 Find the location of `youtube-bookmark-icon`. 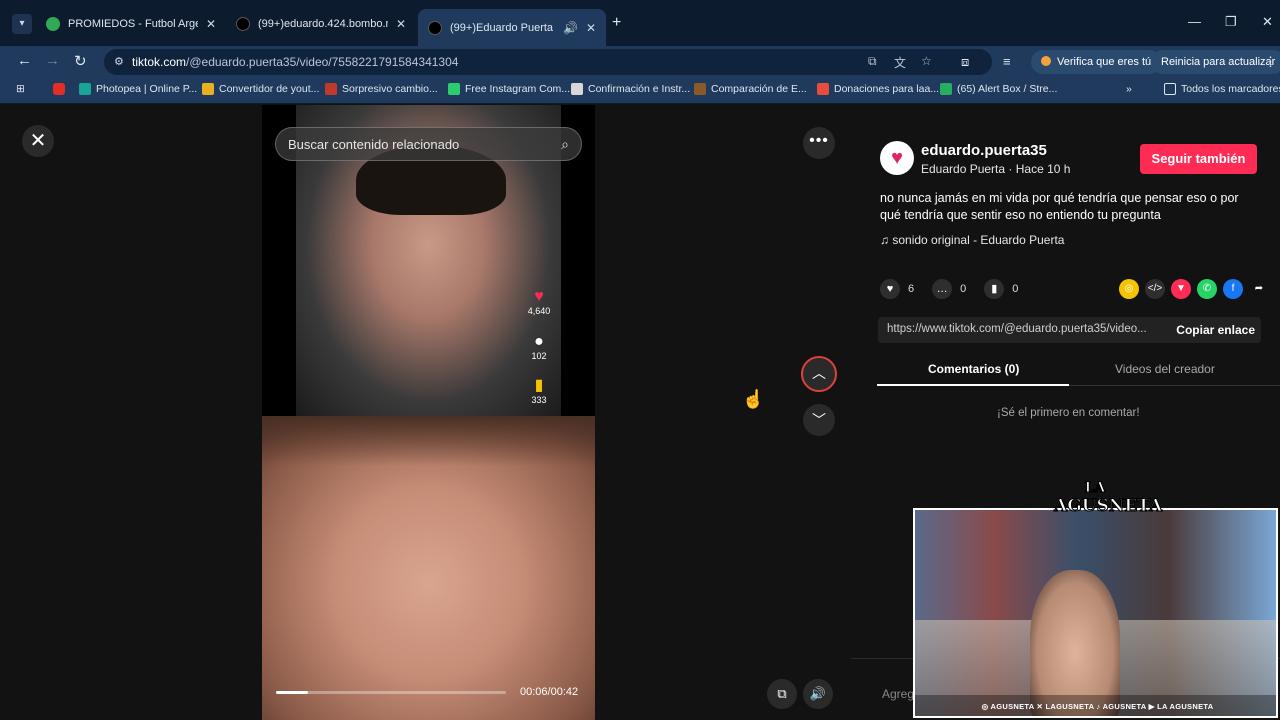

youtube-bookmark-icon is located at coordinates (61, 89).